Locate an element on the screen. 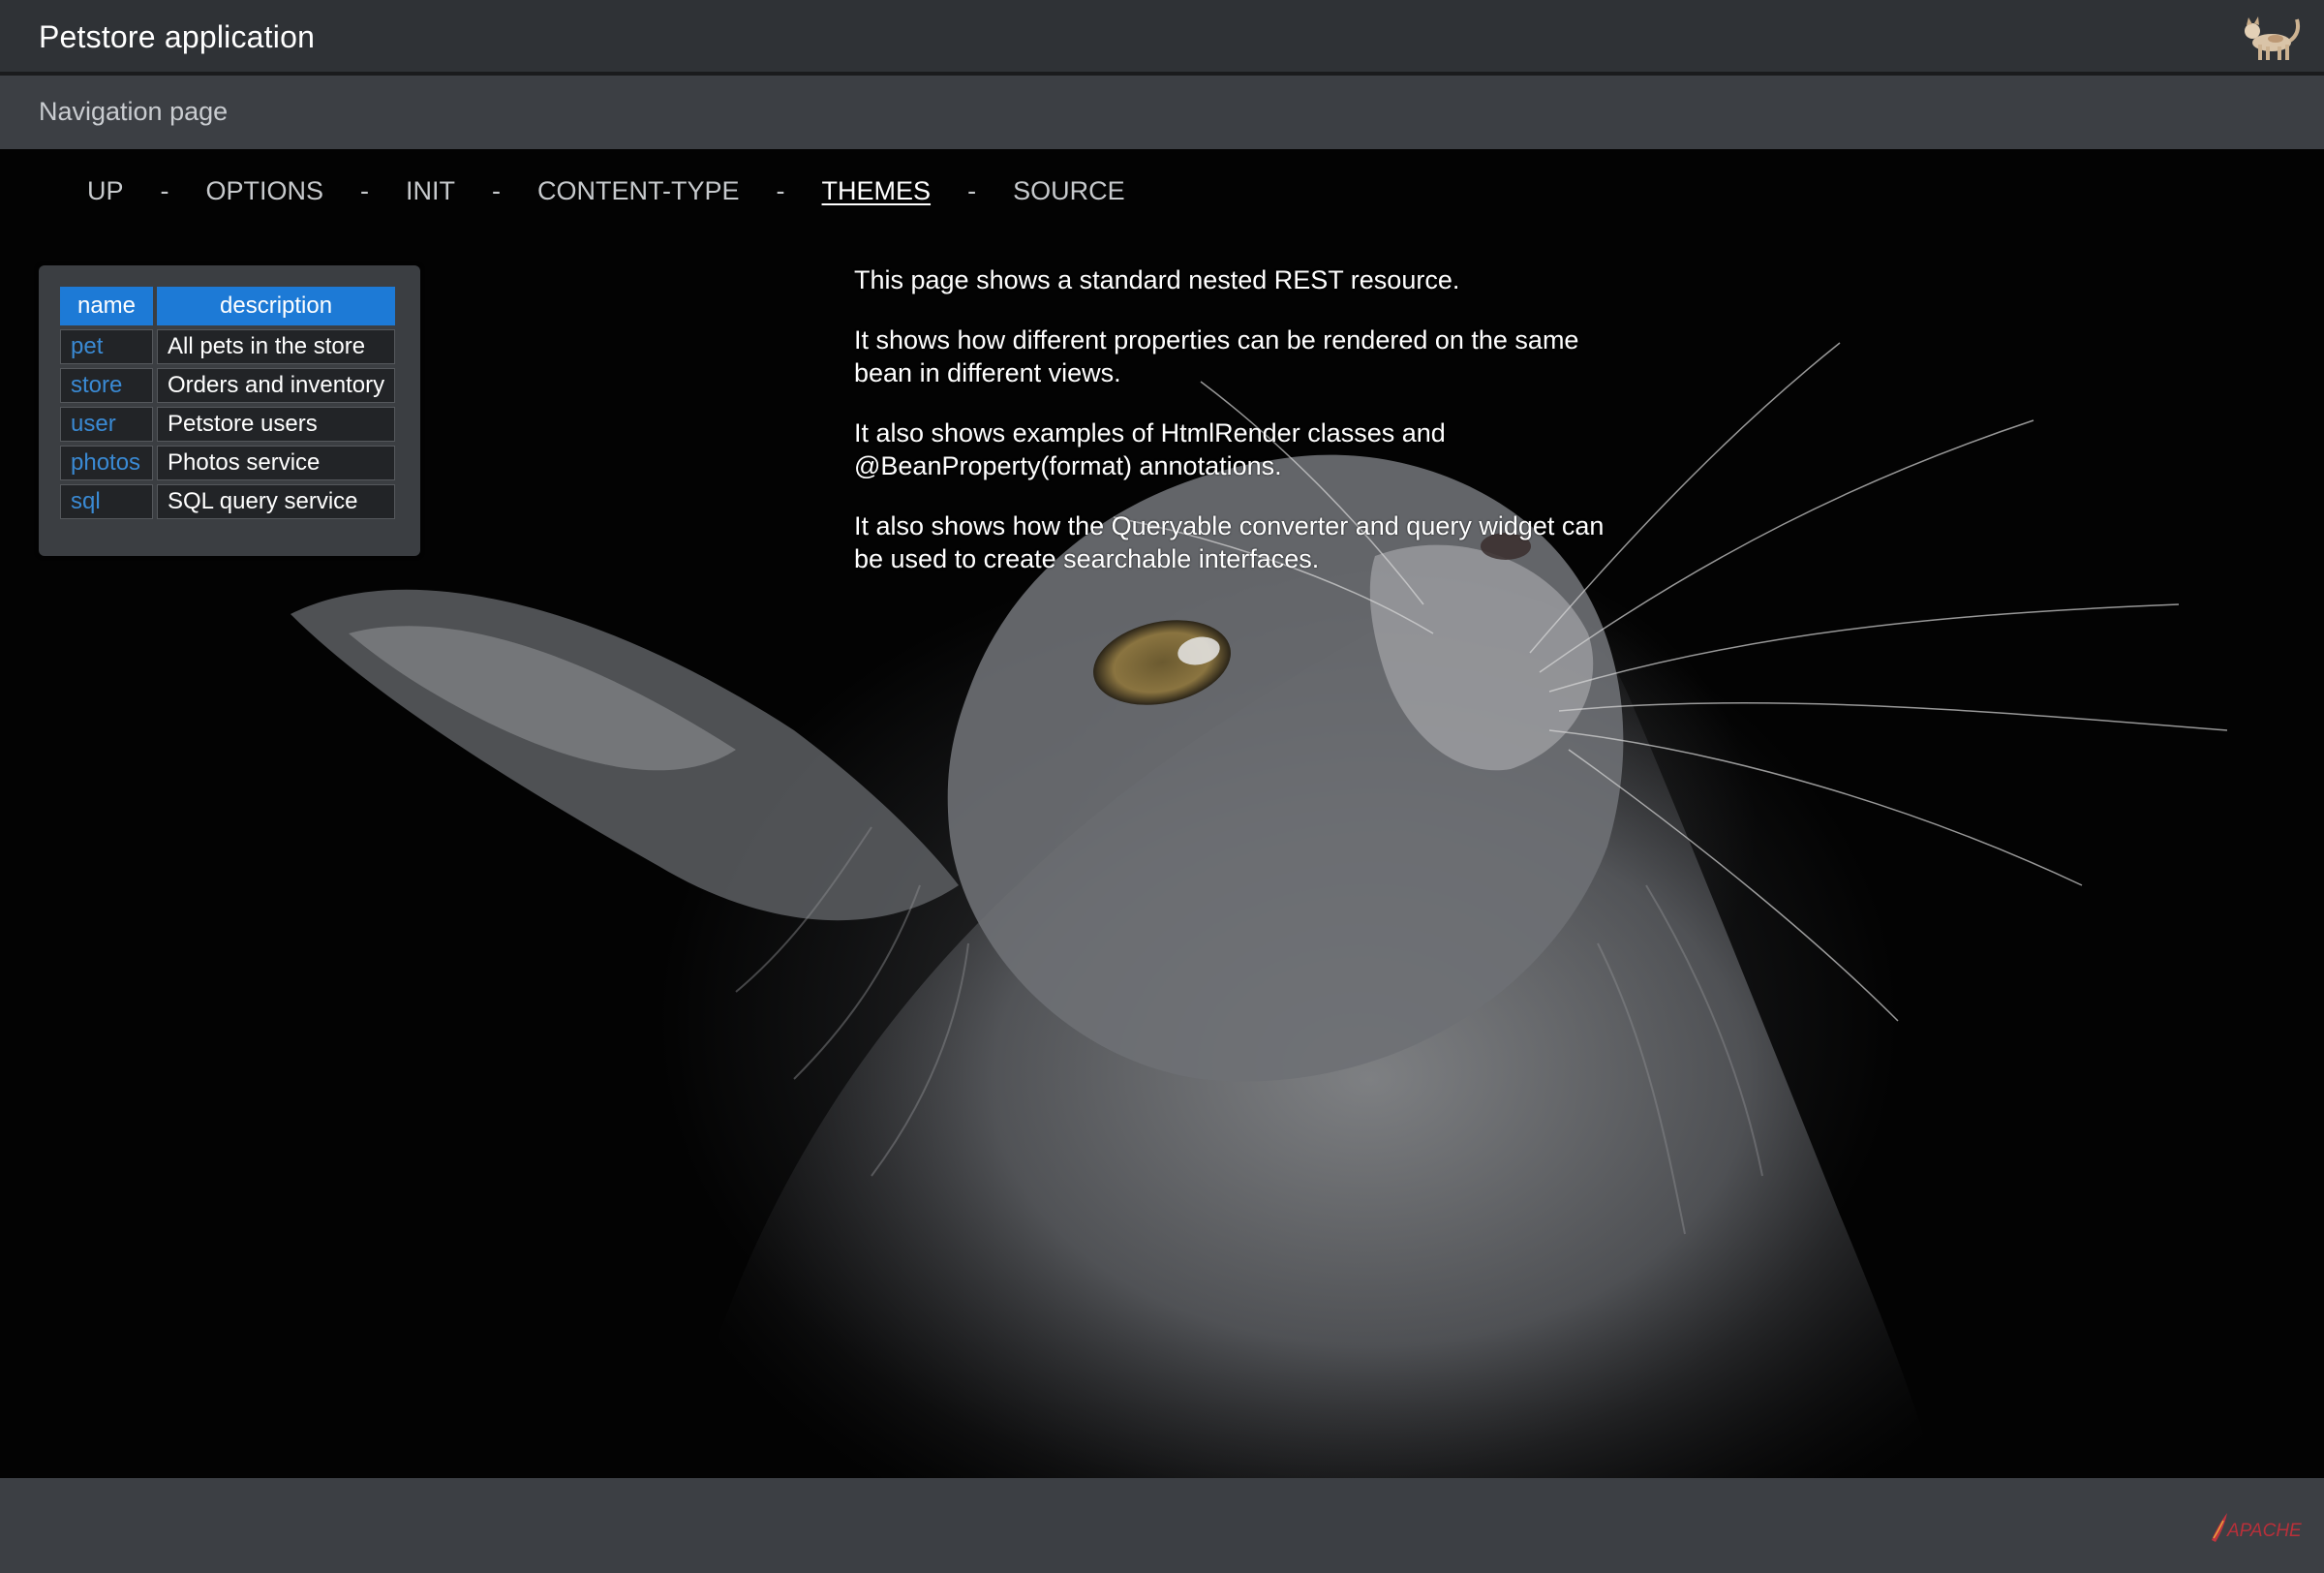 This screenshot has width=2324, height=1573. table-header-row: name description is located at coordinates (228, 306).